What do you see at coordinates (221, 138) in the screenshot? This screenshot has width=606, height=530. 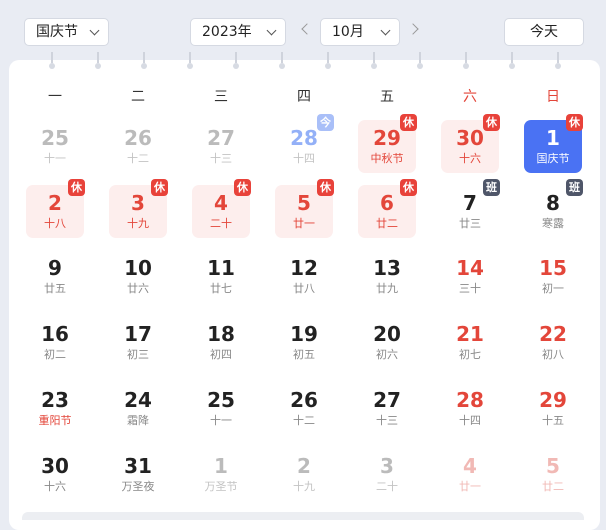 I see `day-number: 27` at bounding box center [221, 138].